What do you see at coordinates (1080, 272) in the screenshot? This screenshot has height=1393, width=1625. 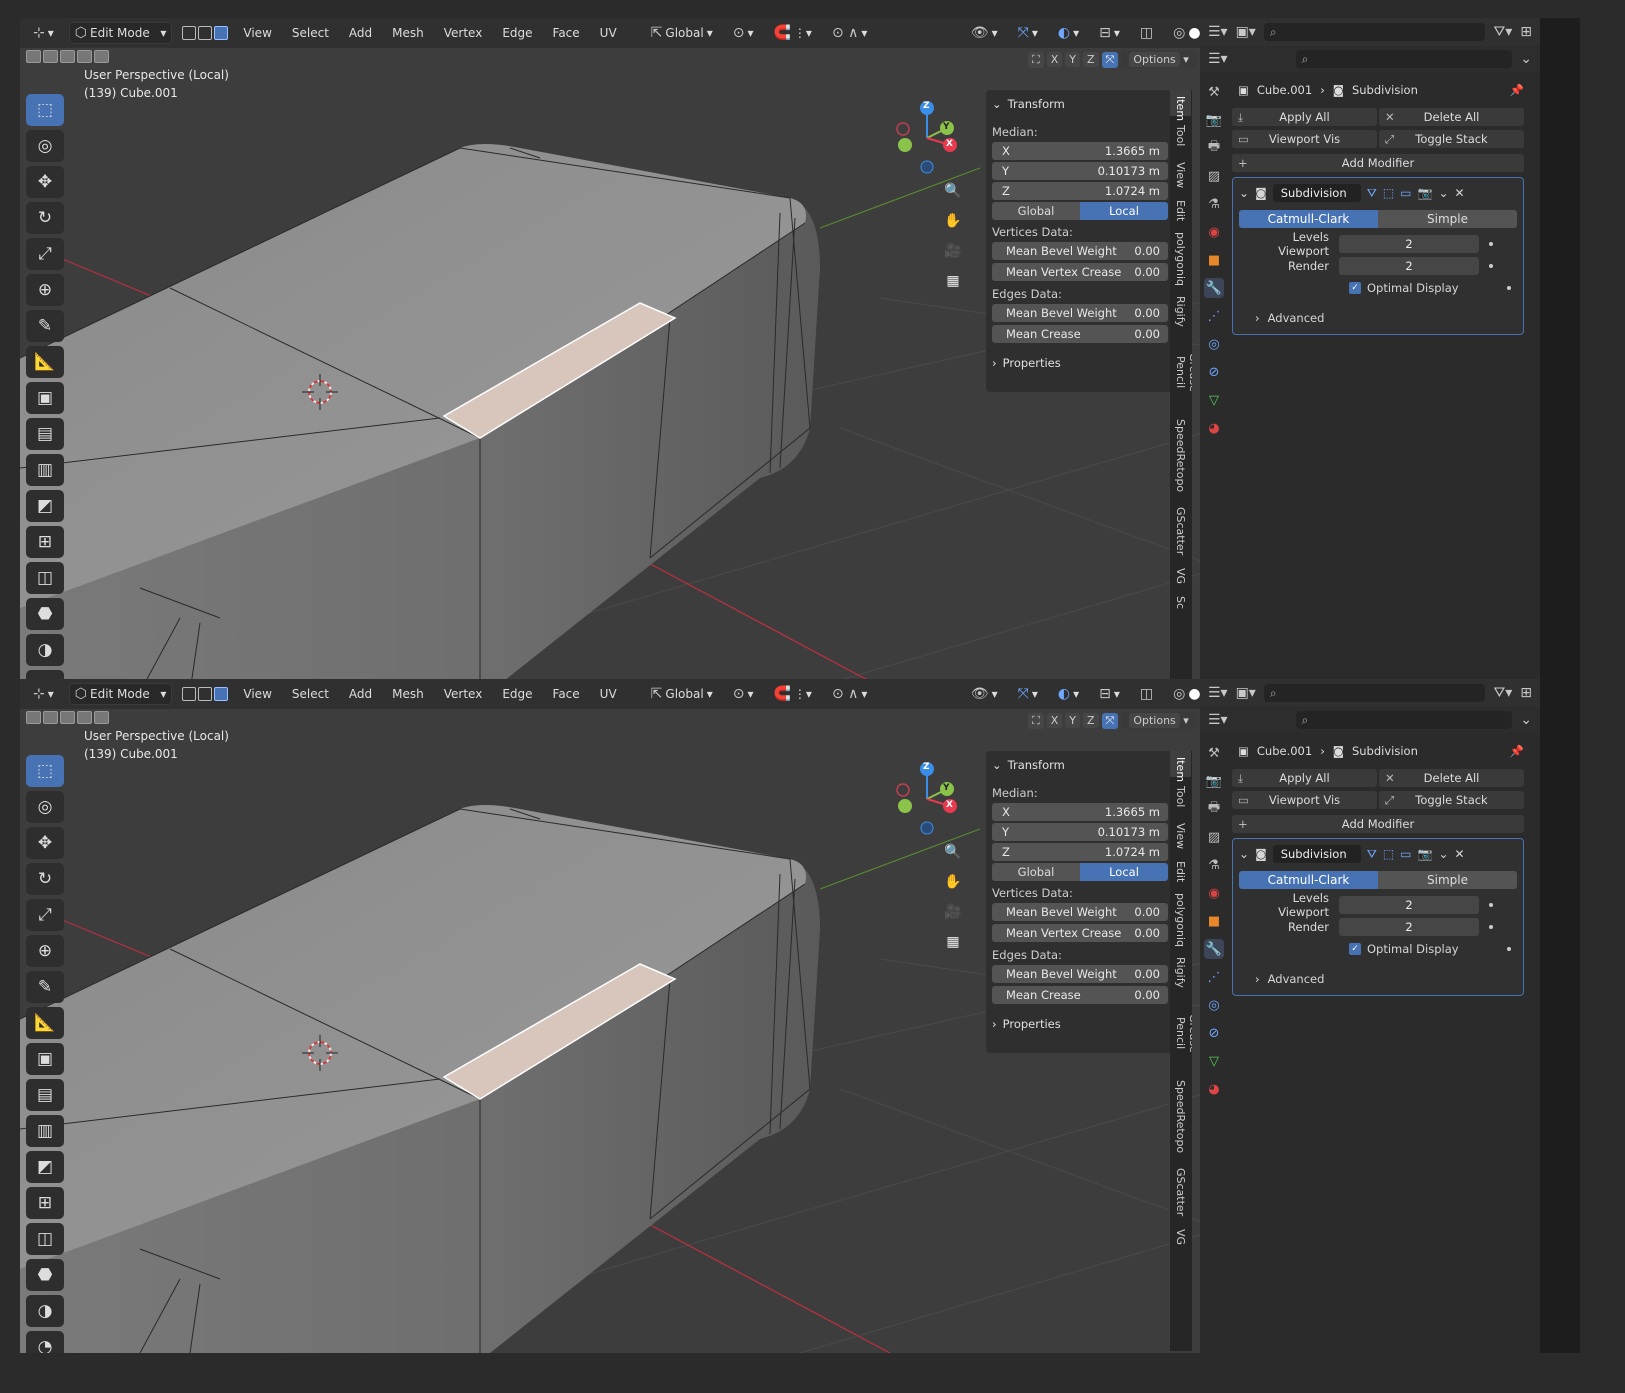 I see `mean-vertex-crease-field: Mean Vertex Crease 0.00` at bounding box center [1080, 272].